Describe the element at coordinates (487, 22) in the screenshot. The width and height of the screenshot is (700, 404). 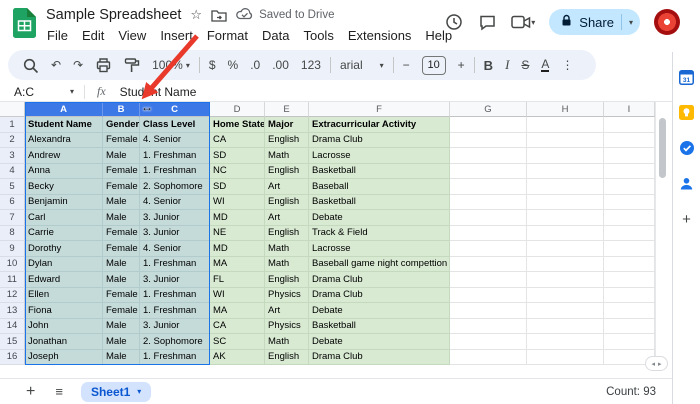
I see `comment-icon` at that location.